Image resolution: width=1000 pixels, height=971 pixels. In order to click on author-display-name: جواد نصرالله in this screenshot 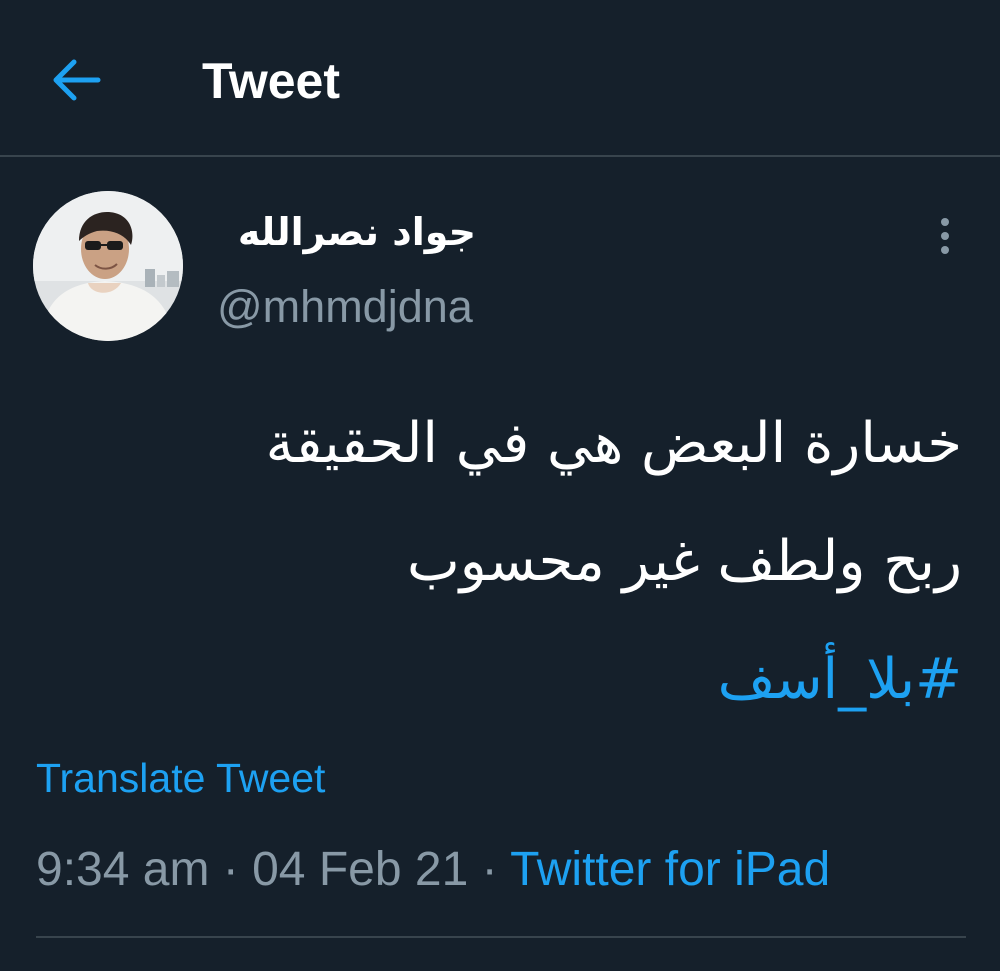, I will do `click(357, 232)`.